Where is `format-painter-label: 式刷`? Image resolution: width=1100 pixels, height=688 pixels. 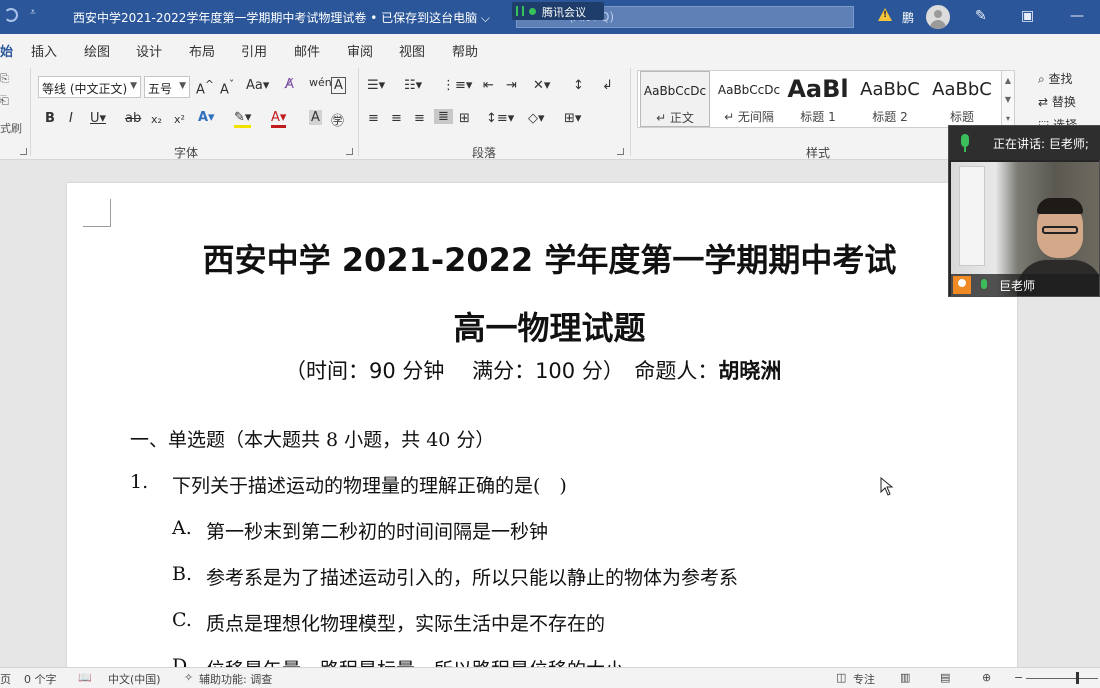 format-painter-label: 式刷 is located at coordinates (11, 128).